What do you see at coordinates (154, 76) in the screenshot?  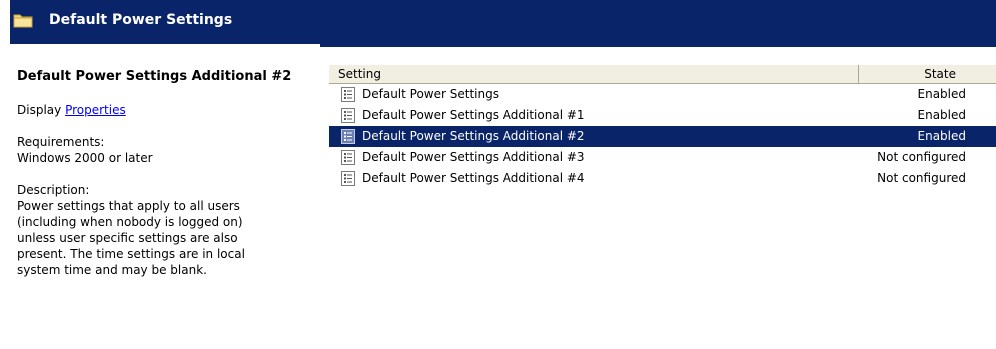 I see `detail-title: Default Power Settings Additional #2` at bounding box center [154, 76].